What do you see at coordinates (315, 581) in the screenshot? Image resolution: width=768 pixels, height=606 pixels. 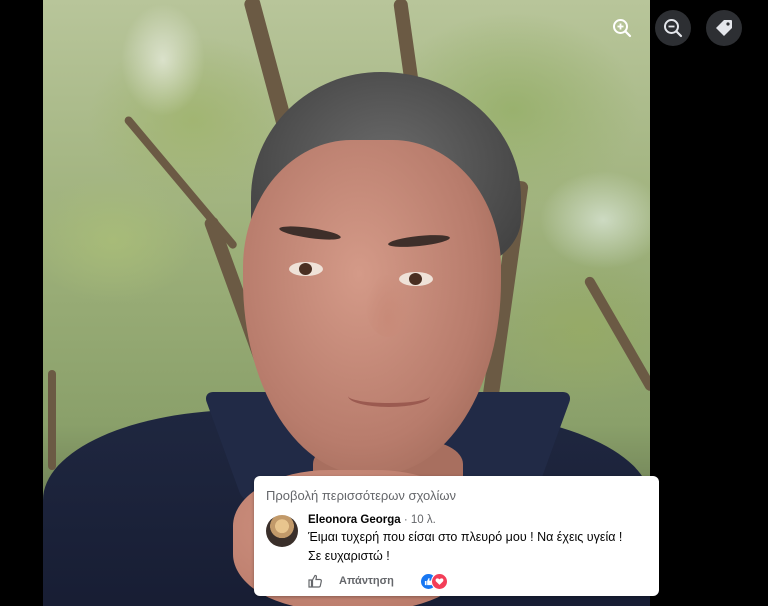 I see `thumbs-up-icon` at bounding box center [315, 581].